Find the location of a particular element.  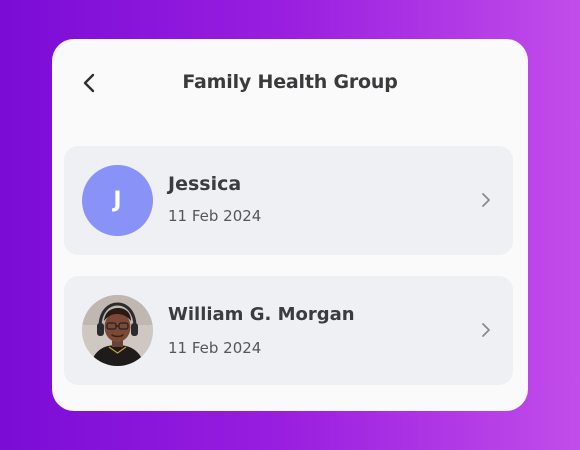

avatar-initial: J is located at coordinates (117, 200).